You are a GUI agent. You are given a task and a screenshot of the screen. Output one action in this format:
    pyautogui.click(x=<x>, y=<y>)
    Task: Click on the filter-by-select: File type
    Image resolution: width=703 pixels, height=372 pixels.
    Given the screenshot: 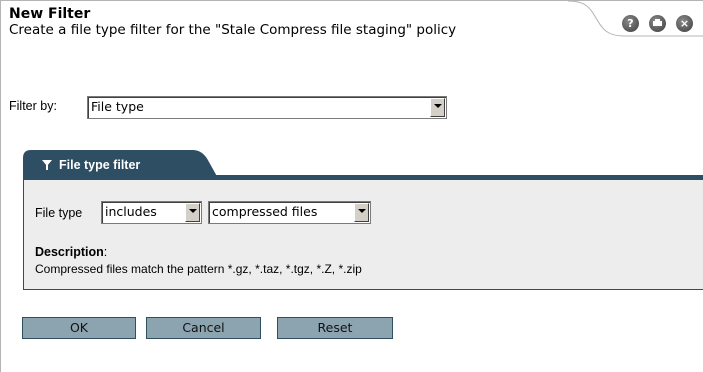 What is the action you would take?
    pyautogui.click(x=267, y=107)
    